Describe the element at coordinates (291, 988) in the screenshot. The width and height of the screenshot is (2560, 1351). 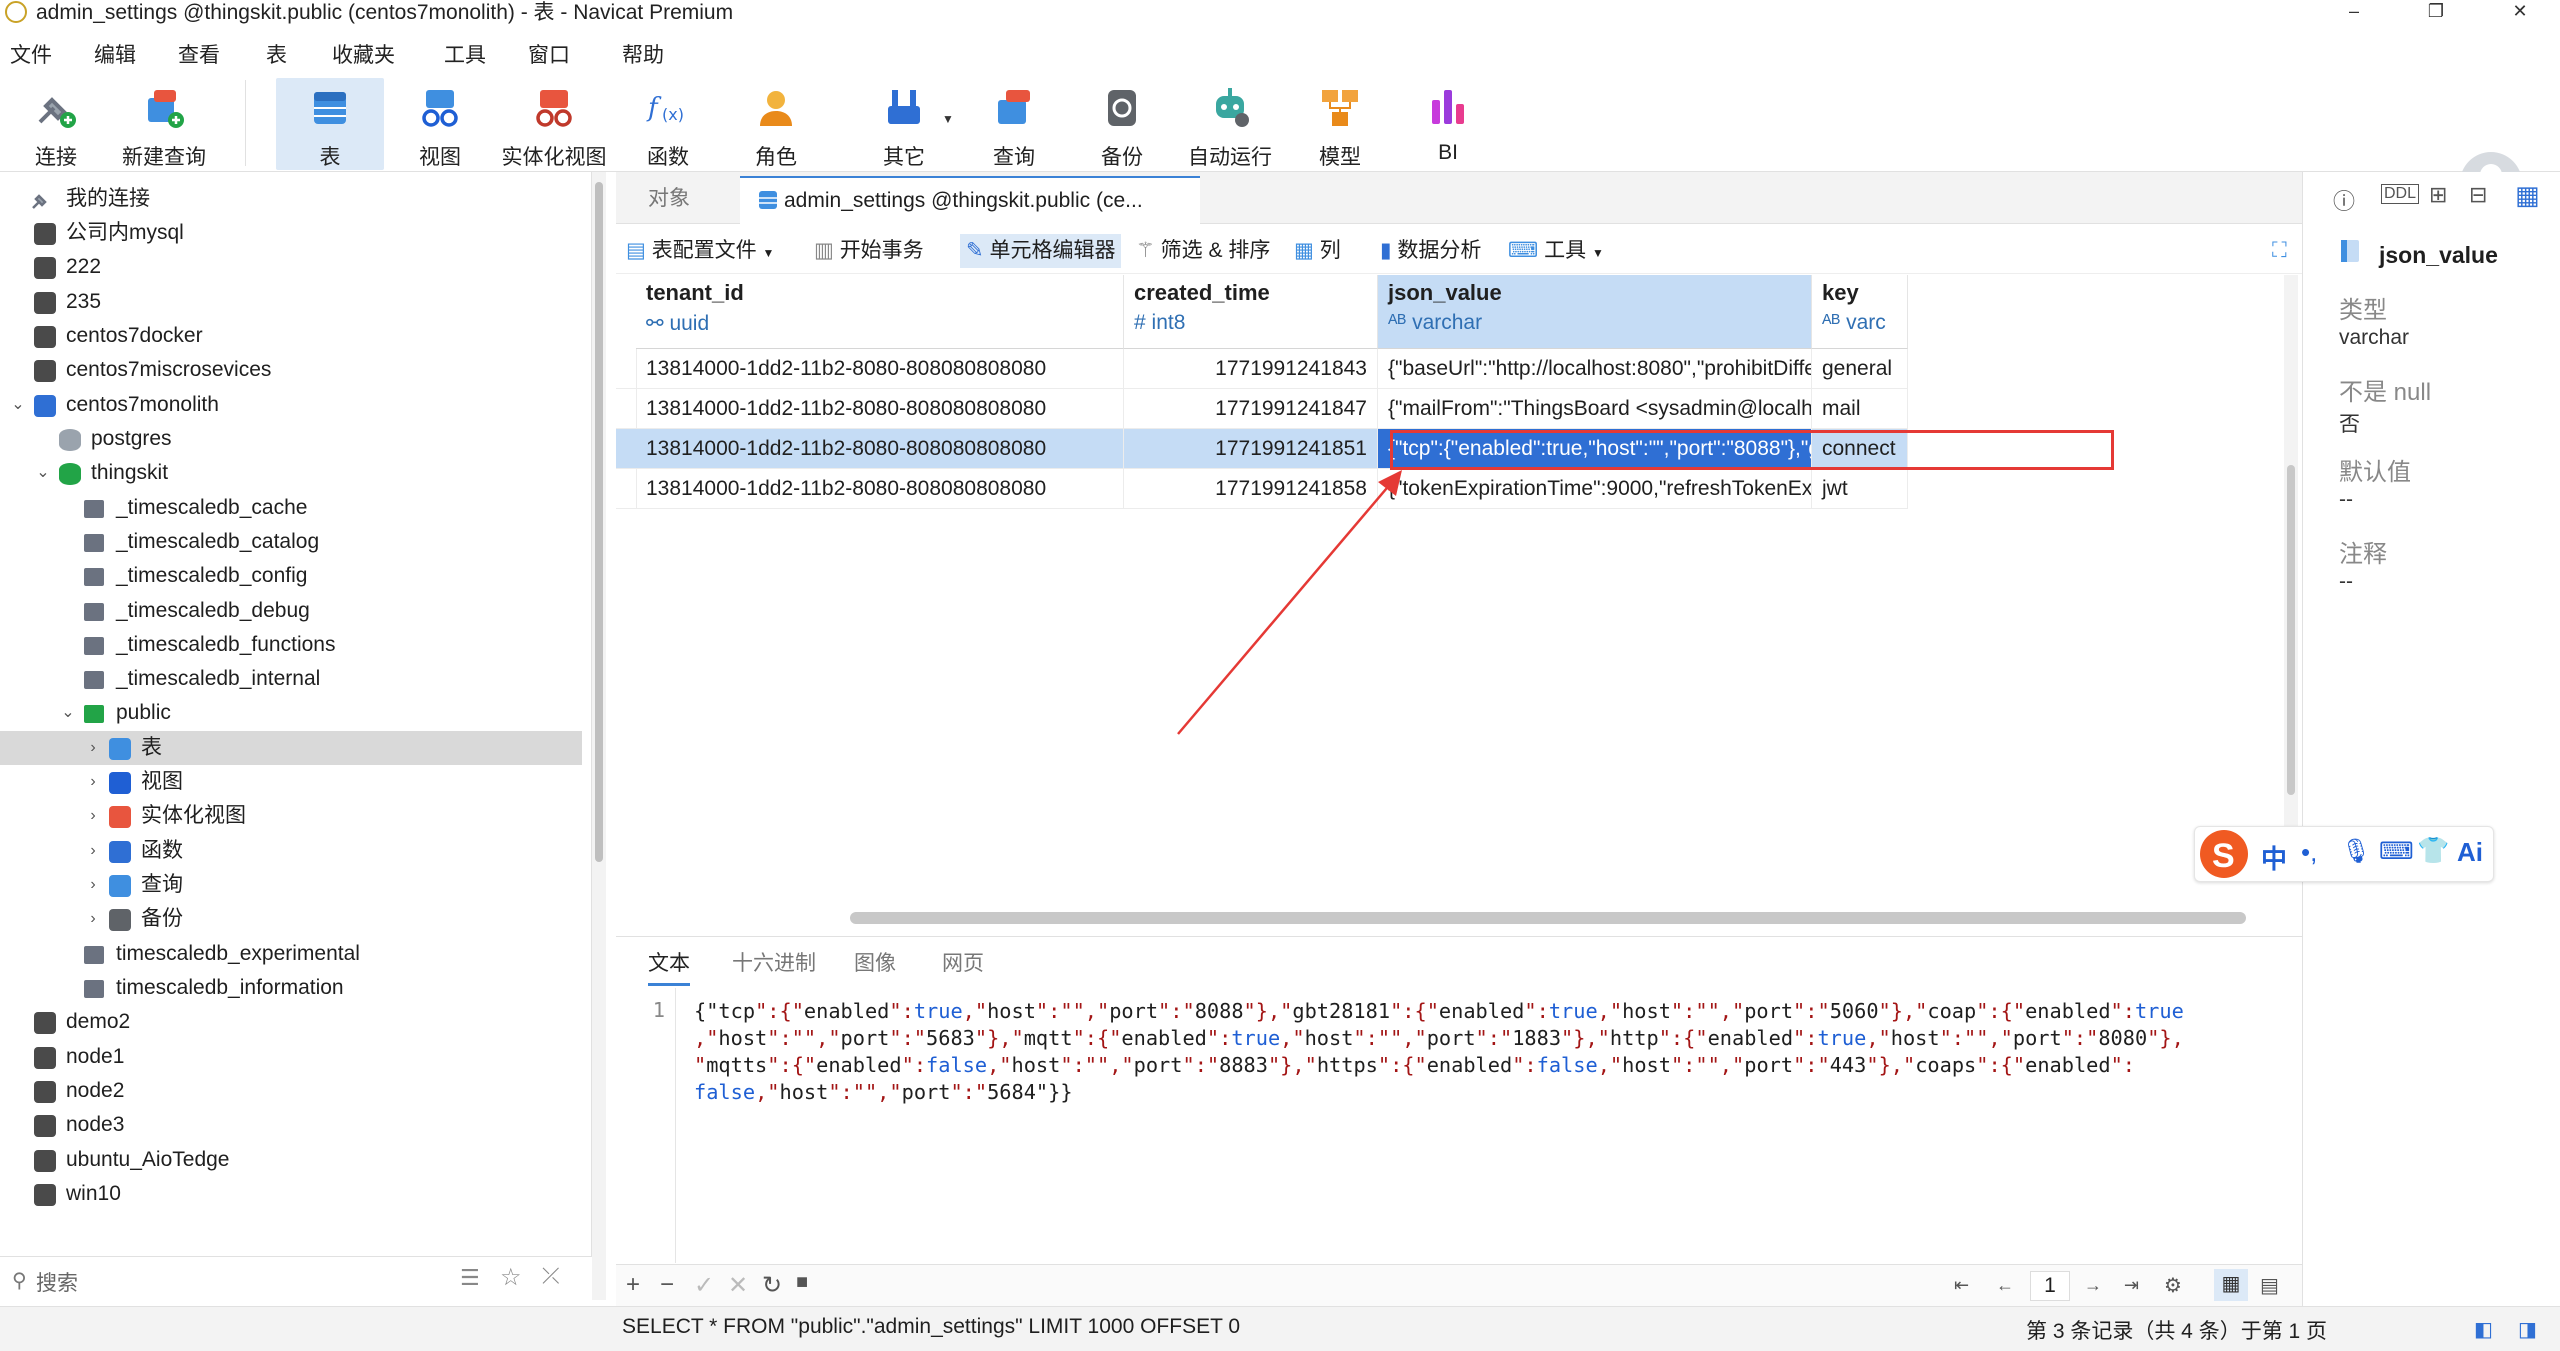
I see `tree-item: timescaledb_information` at that location.